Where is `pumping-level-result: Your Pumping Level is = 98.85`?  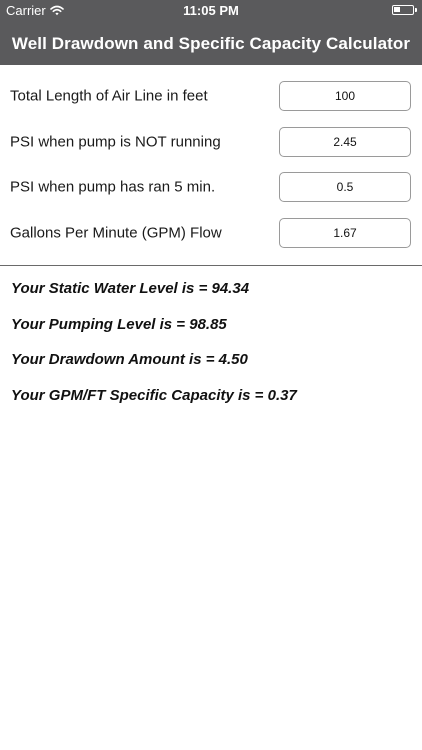 pumping-level-result: Your Pumping Level is = 98.85 is located at coordinates (119, 324).